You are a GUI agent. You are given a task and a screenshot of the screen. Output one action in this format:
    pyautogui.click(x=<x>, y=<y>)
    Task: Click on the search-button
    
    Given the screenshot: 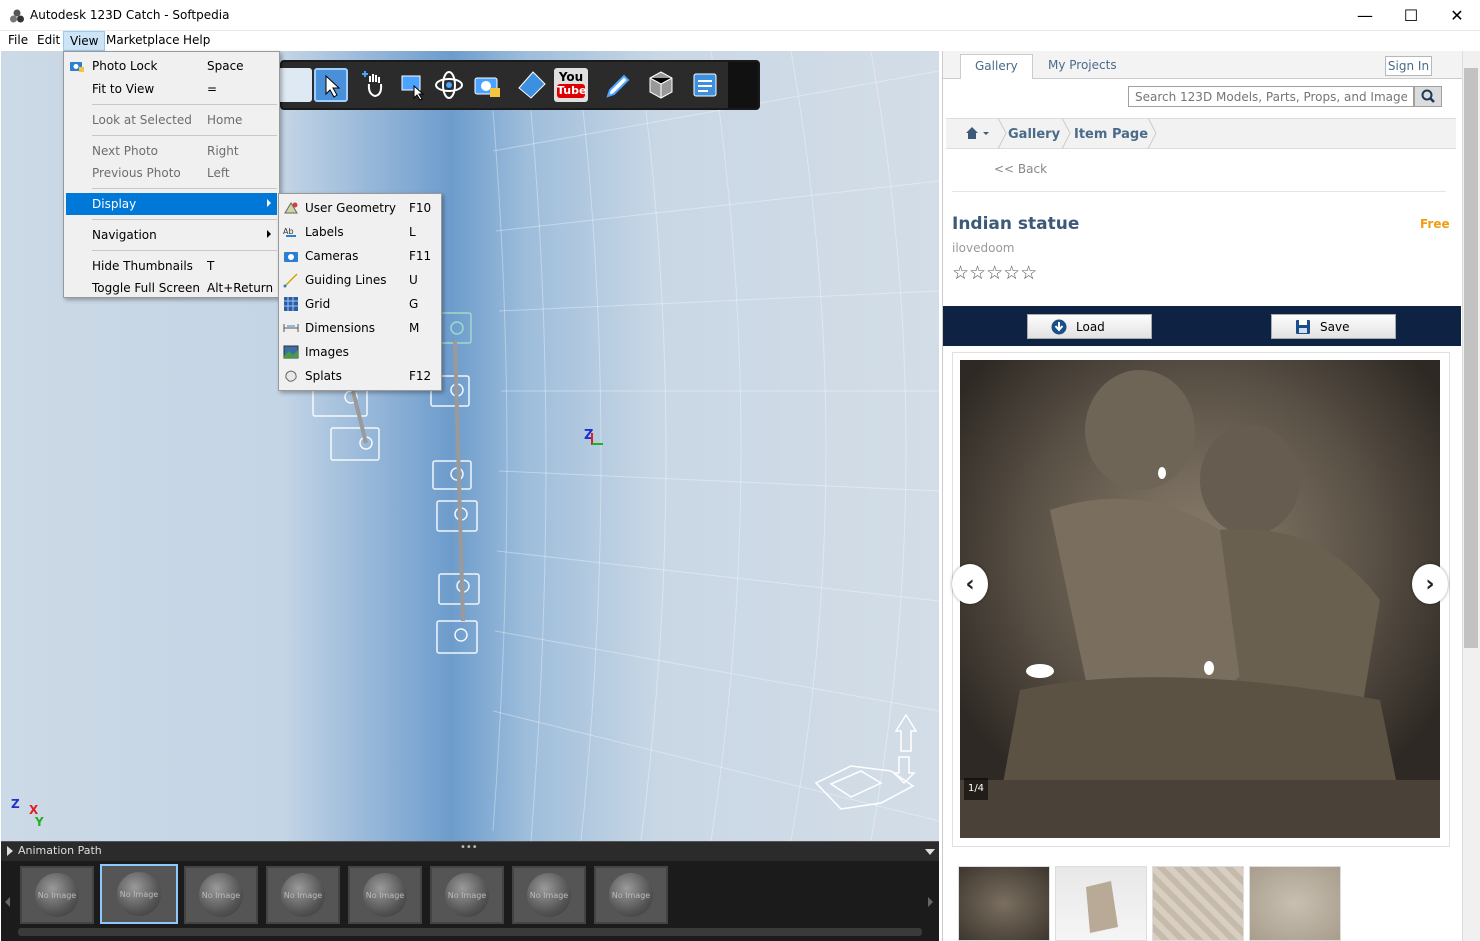 What is the action you would take?
    pyautogui.click(x=1428, y=96)
    